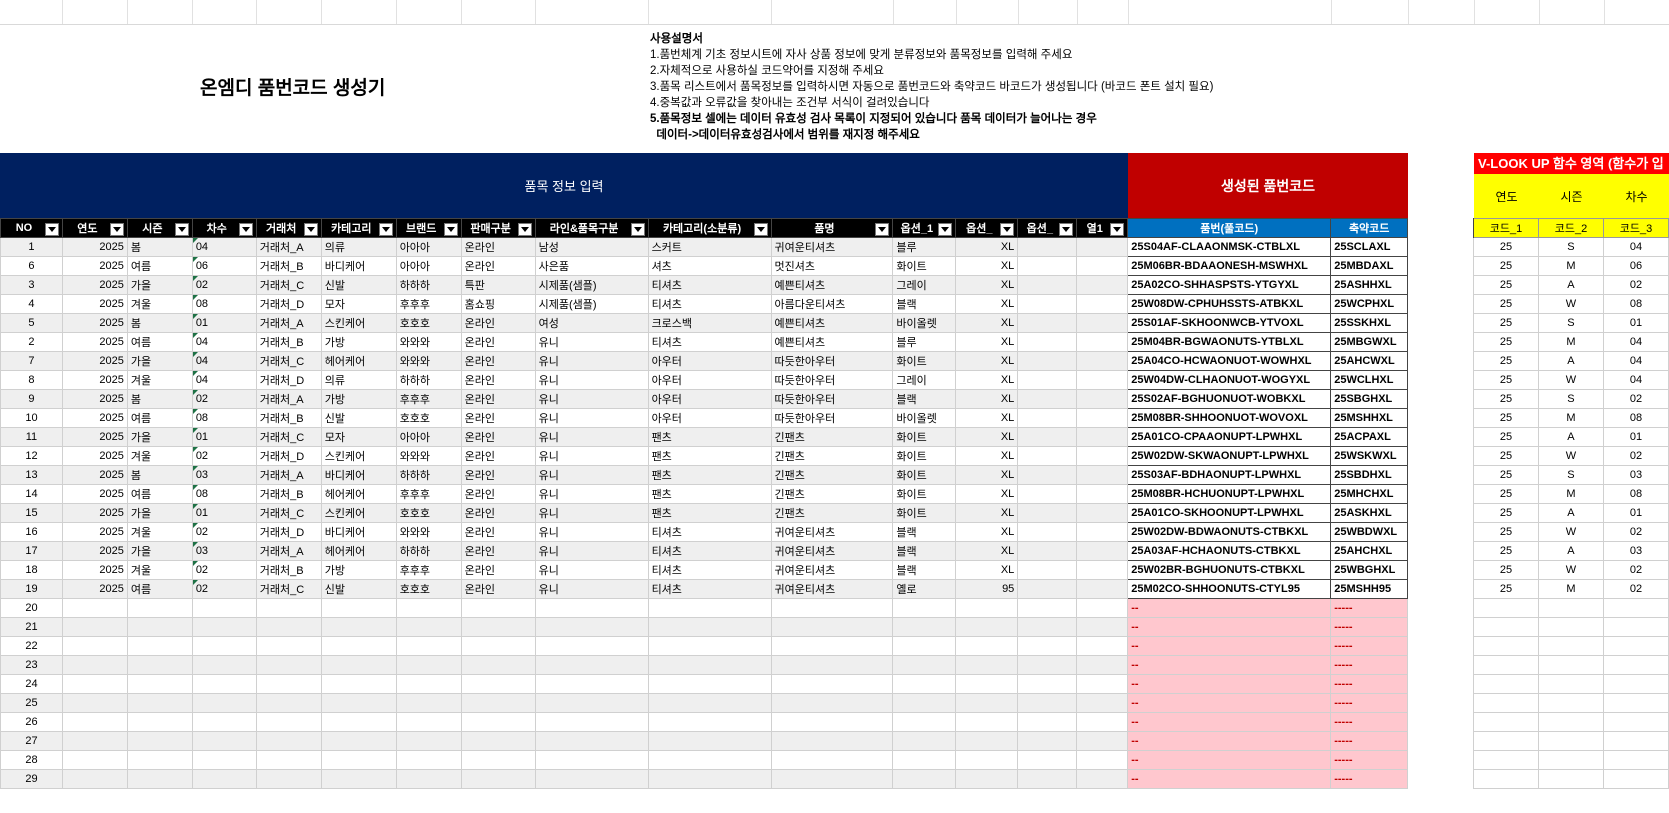 This screenshot has height=813, width=1669. I want to click on line-cell: 유니, so click(591, 570).